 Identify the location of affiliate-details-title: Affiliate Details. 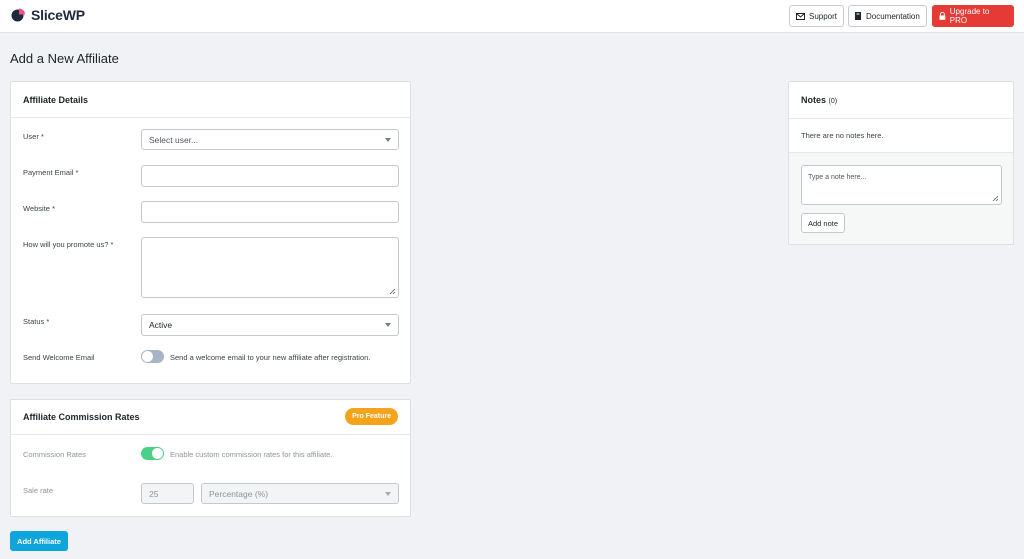
(56, 100).